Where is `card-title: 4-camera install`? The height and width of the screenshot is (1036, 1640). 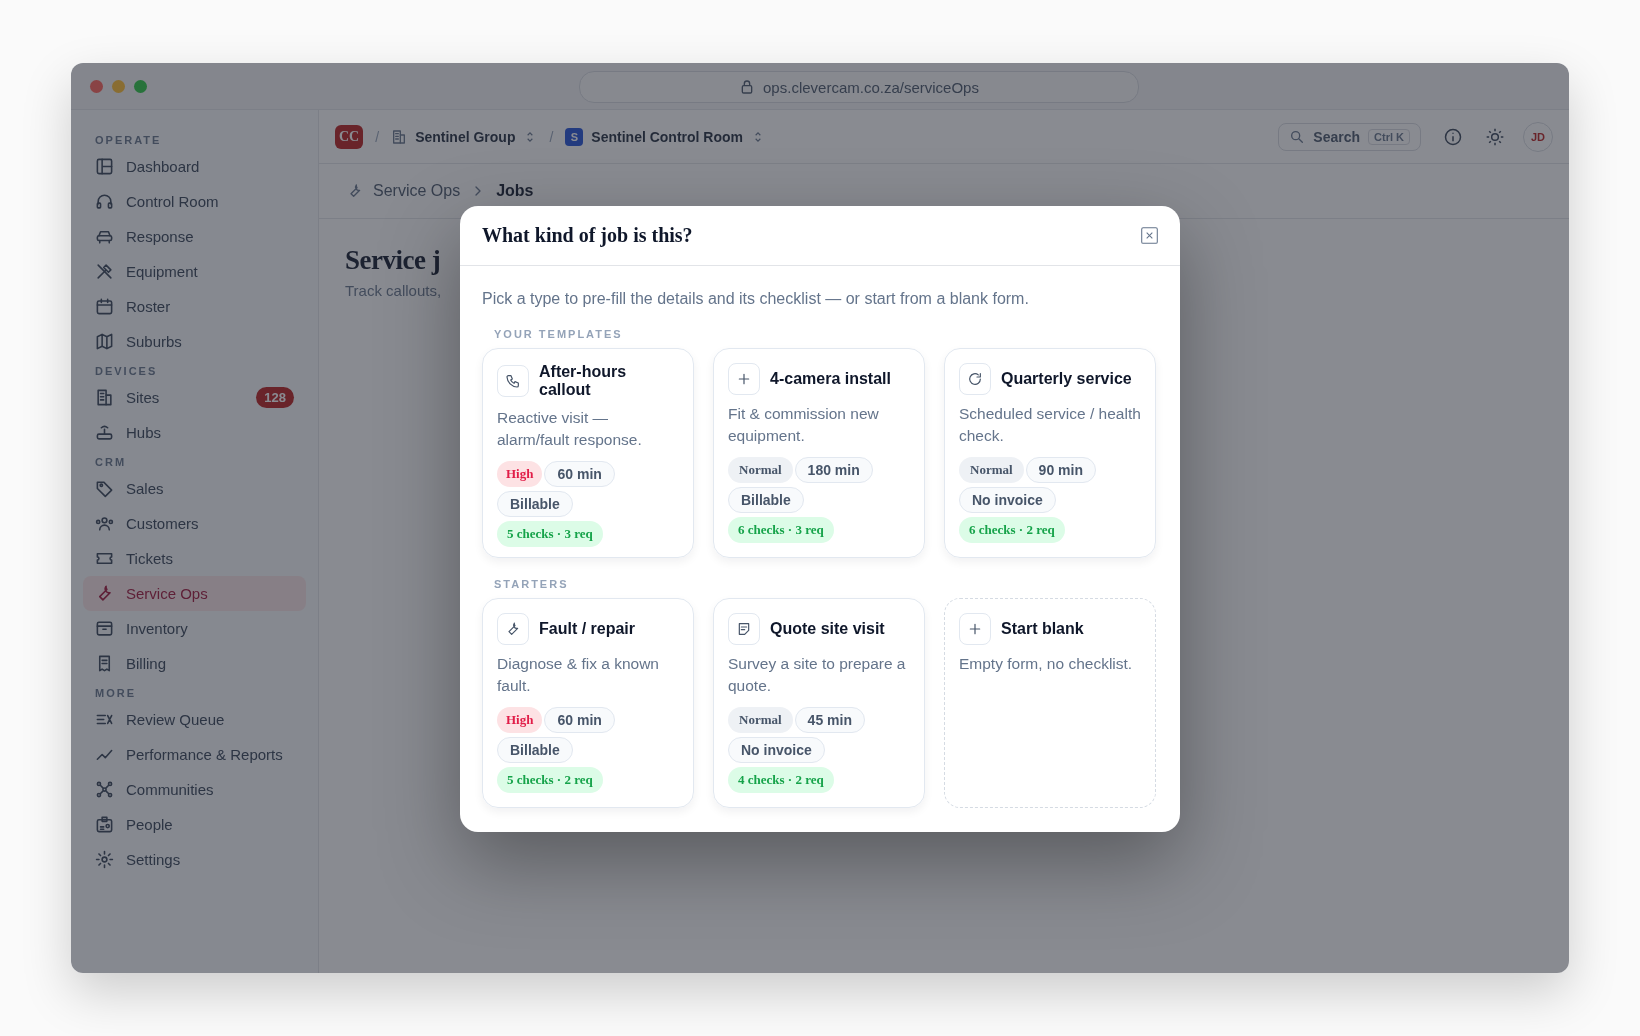
card-title: 4-camera install is located at coordinates (830, 379).